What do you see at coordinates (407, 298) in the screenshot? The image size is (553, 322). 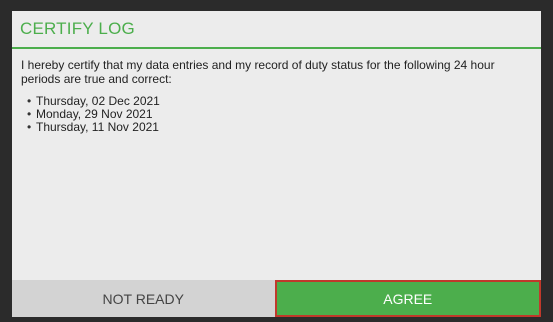 I see `agree-button: AGREE` at bounding box center [407, 298].